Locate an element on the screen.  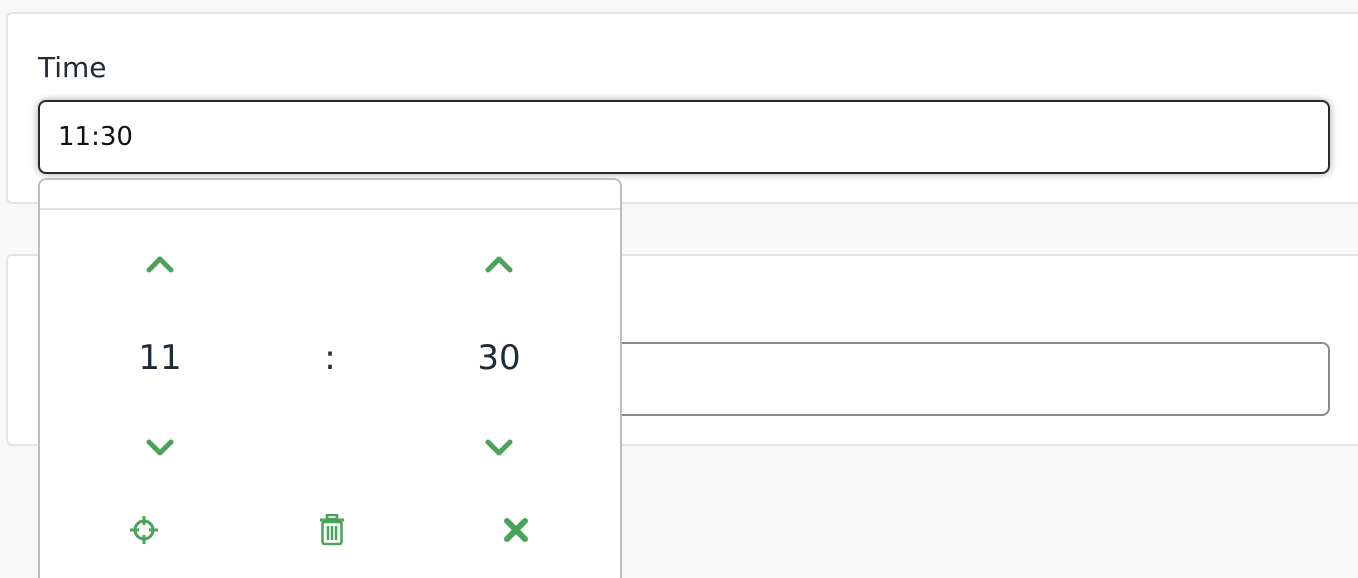
increment-minutes-button is located at coordinates (499, 264).